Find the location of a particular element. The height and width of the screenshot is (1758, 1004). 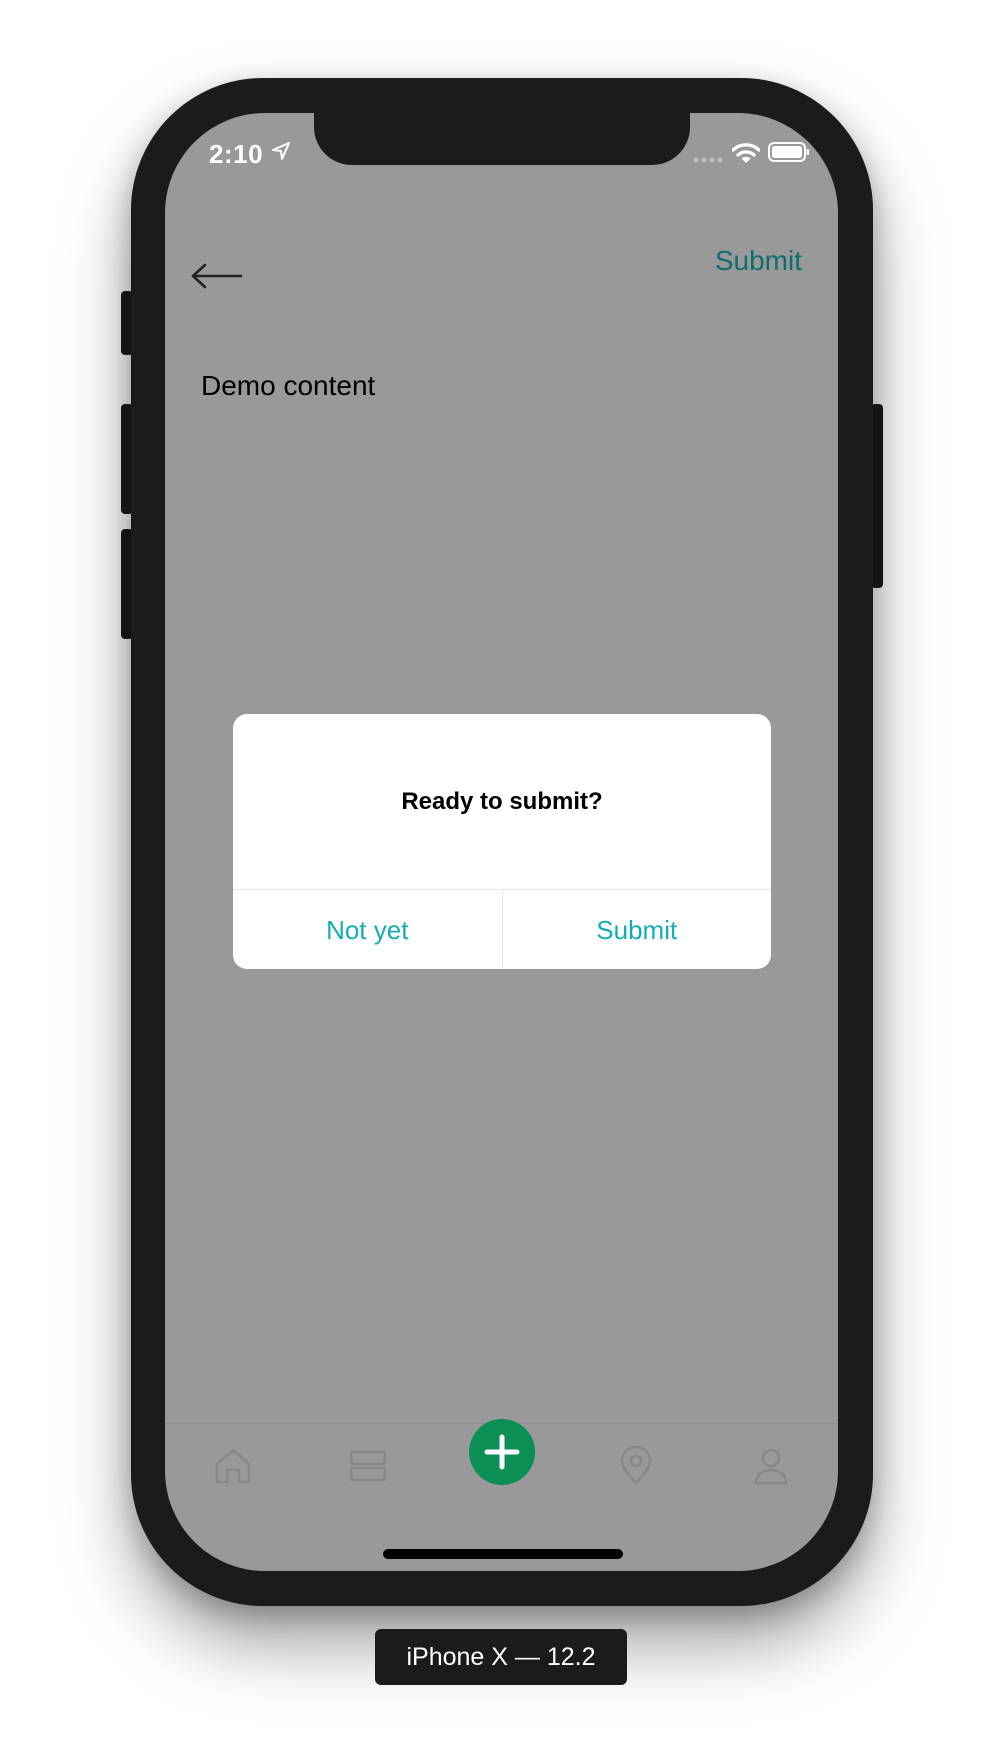

submit-alert-dialog: Ready to submit? Not yet Submit is located at coordinates (502, 841).